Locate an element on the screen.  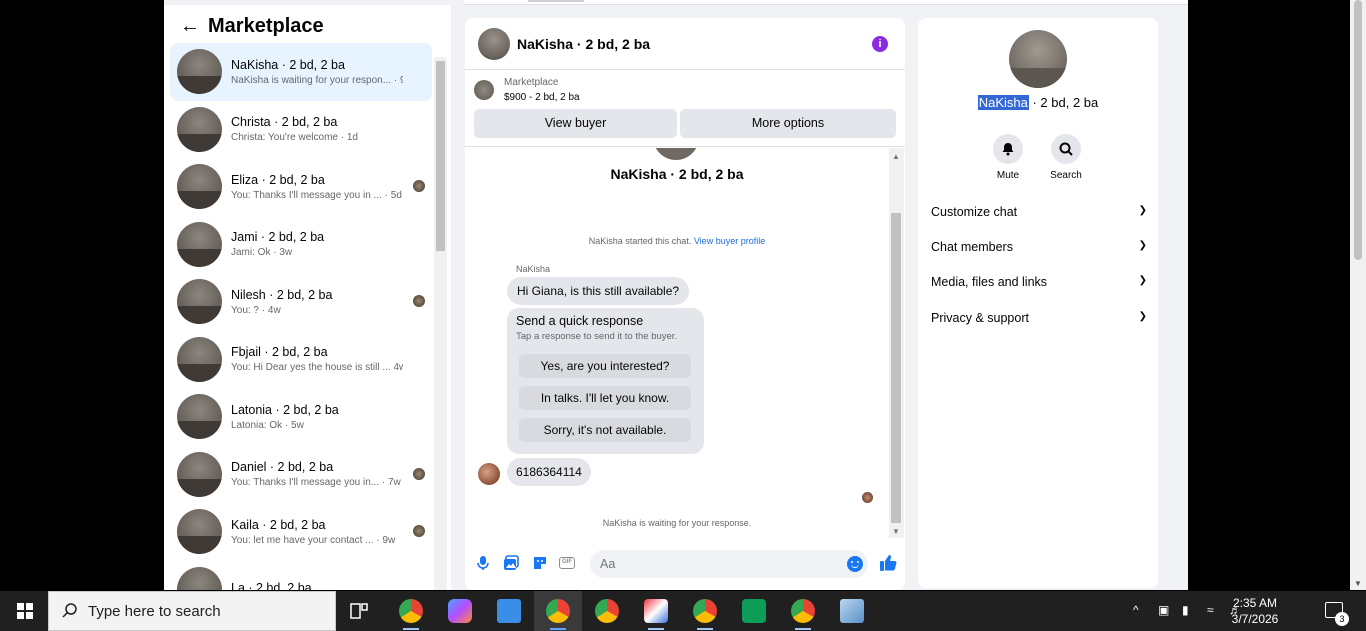
search-icon is located at coordinates (69, 610).